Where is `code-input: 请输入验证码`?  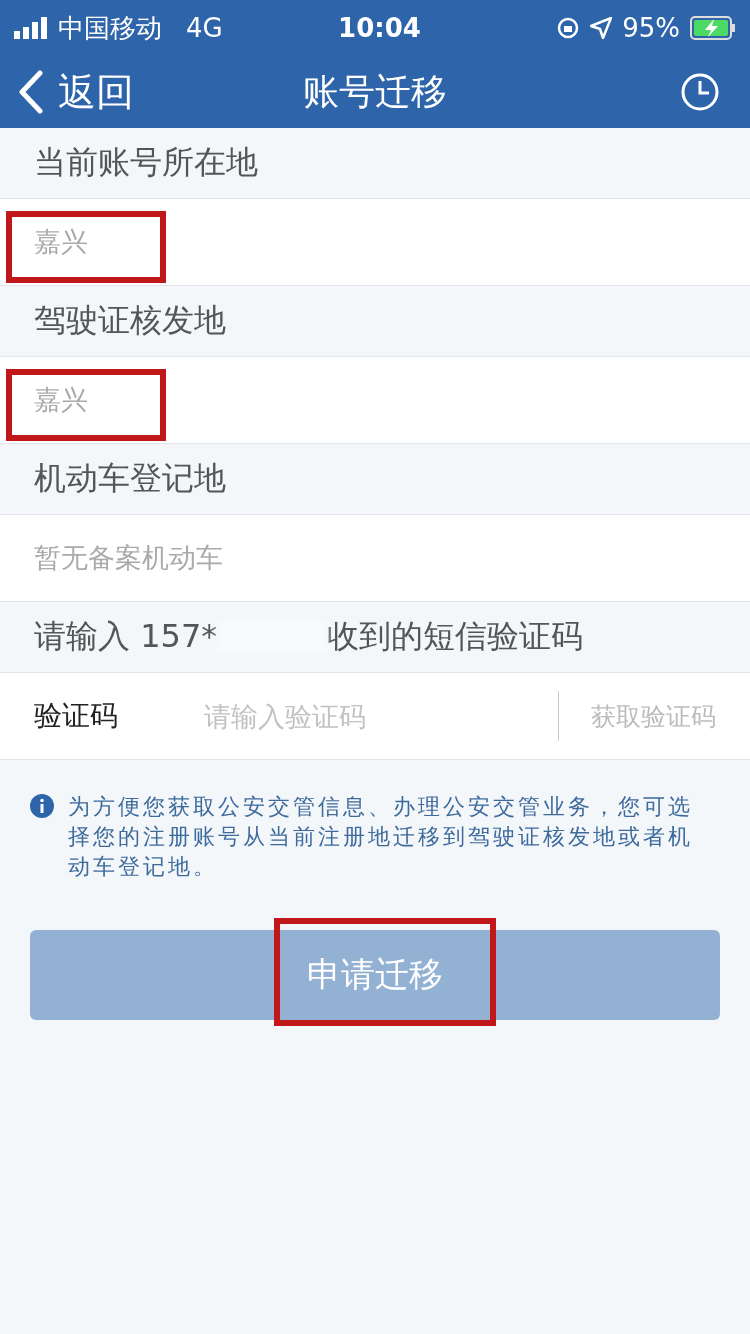 code-input: 请输入验证码 is located at coordinates (380, 716).